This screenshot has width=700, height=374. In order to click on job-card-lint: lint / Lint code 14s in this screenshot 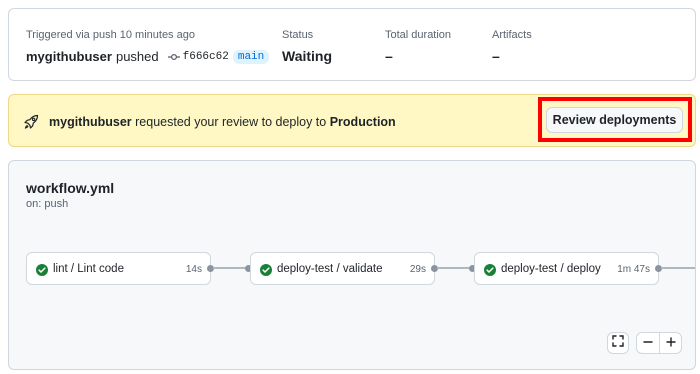, I will do `click(118, 268)`.